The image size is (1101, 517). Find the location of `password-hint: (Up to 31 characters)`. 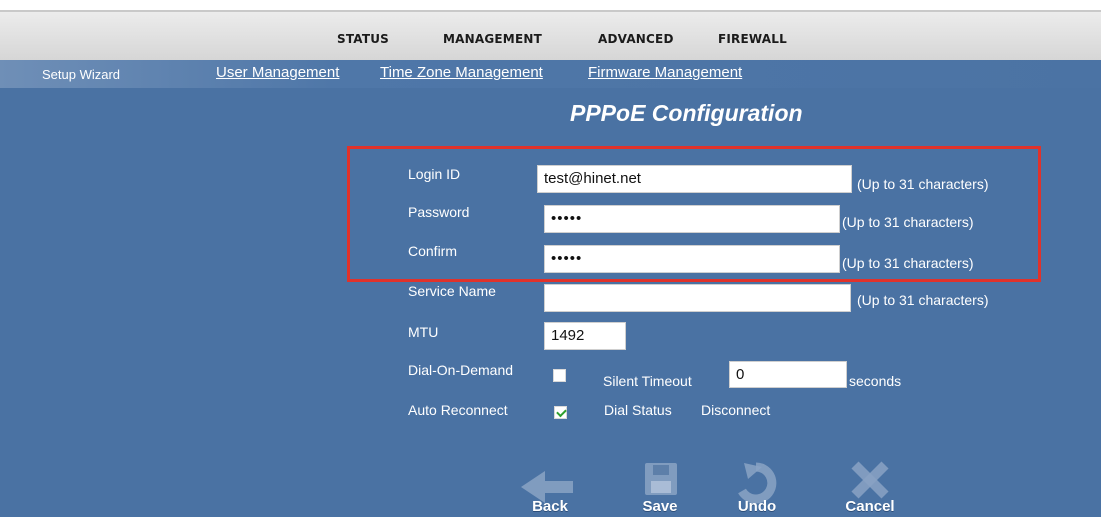

password-hint: (Up to 31 characters) is located at coordinates (908, 222).